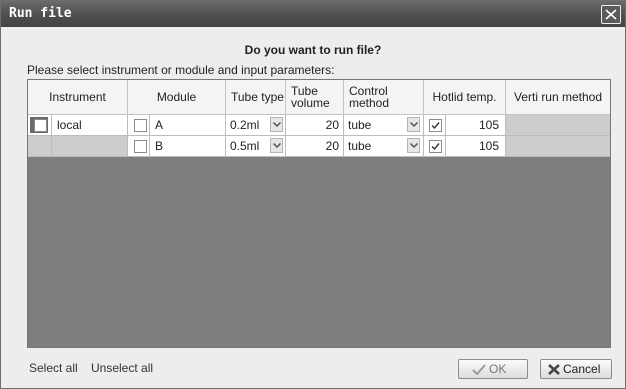  What do you see at coordinates (465, 97) in the screenshot?
I see `header-hotlid-temp: Hotlid temp.` at bounding box center [465, 97].